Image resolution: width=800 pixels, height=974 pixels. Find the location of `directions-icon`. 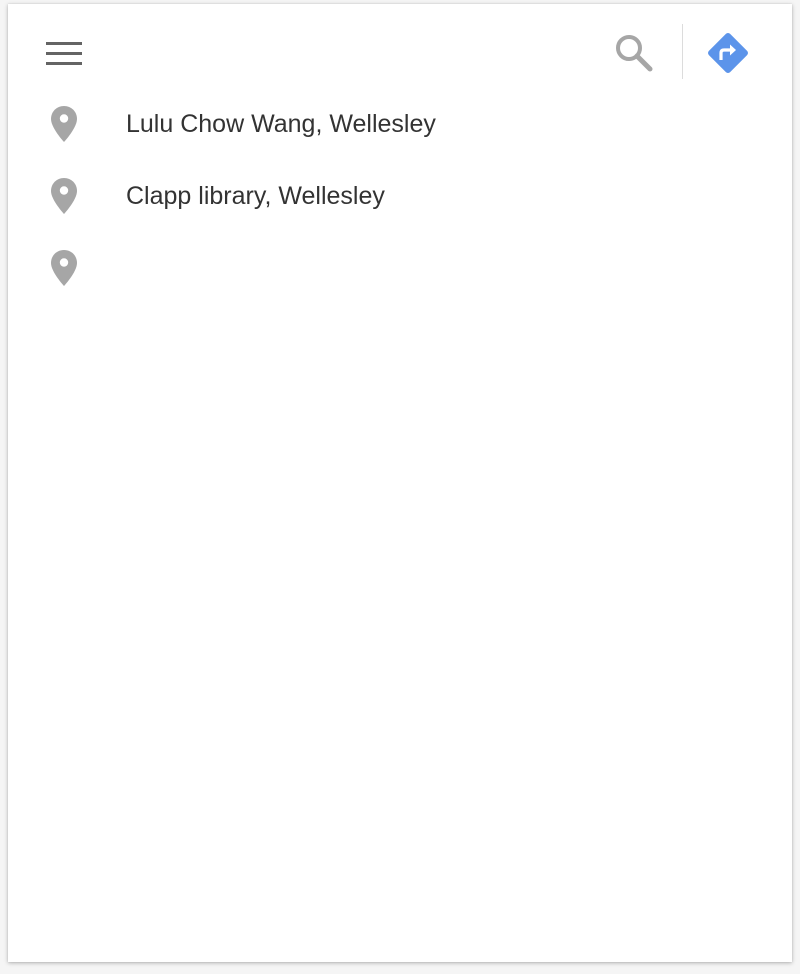

directions-icon is located at coordinates (728, 53).